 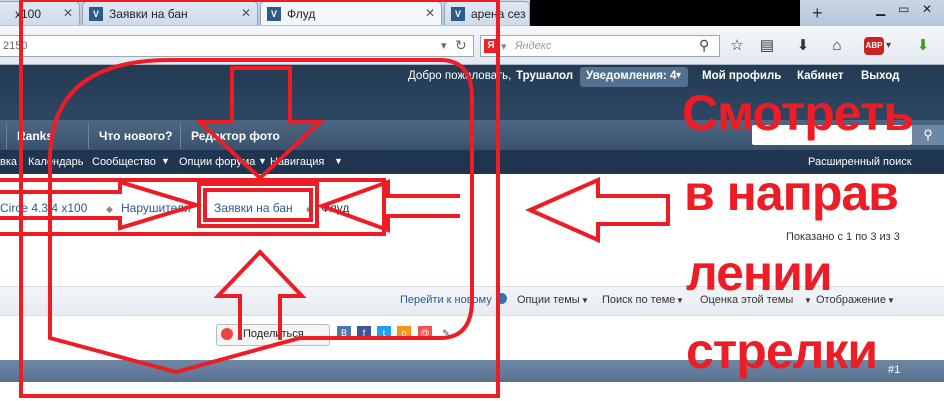 I want to click on annotation-text-line3: лении, so click(x=759, y=273).